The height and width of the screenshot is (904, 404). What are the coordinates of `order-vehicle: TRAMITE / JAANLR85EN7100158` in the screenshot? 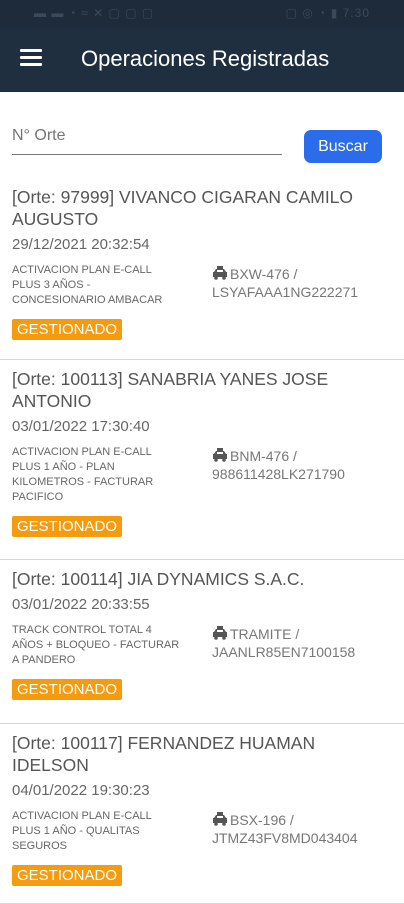 It's located at (297, 643).